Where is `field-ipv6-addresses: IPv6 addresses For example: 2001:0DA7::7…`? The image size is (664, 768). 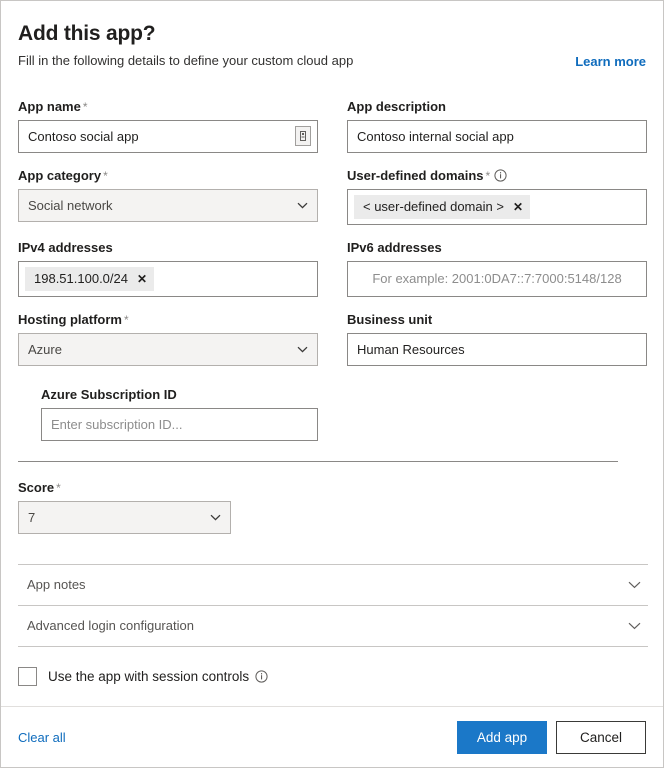
field-ipv6-addresses: IPv6 addresses For example: 2001:0DA7::7… is located at coordinates (497, 268).